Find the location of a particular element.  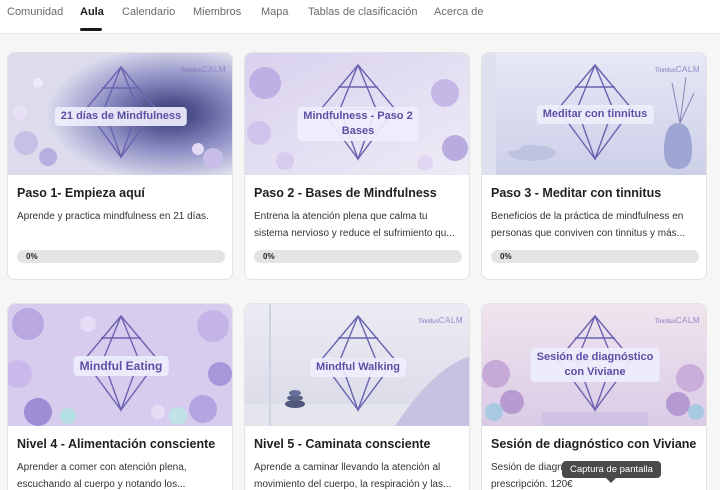

thumbnail-label-line: Mindfulness - Paso 2 is located at coordinates (358, 116).